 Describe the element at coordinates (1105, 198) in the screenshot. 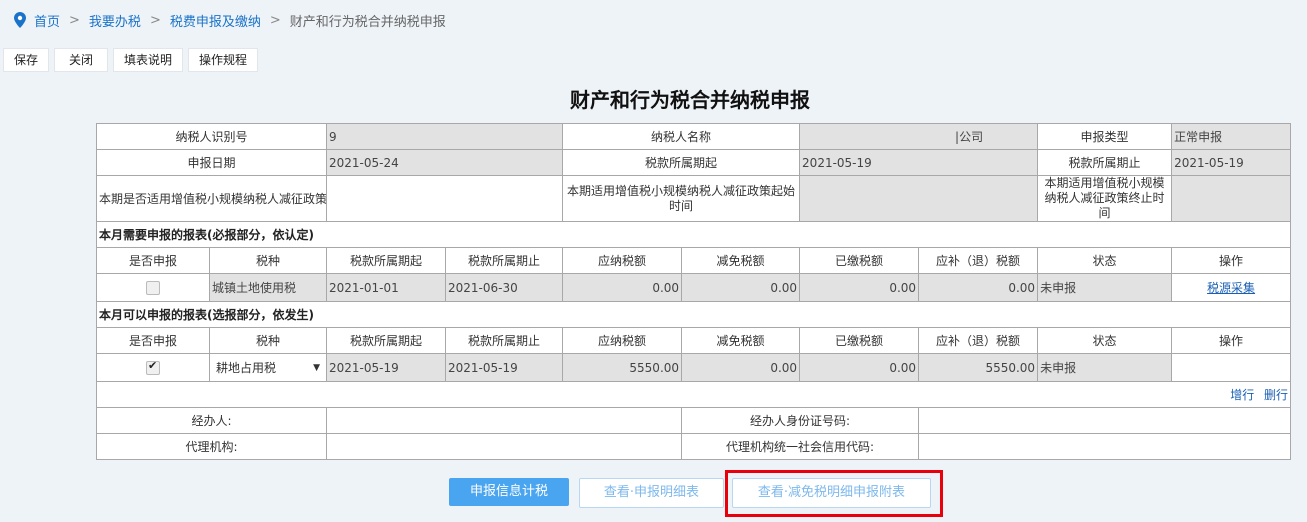

I see `policy-end-label: 本期适用增值税小规模纳税人减征政策终止时间` at that location.